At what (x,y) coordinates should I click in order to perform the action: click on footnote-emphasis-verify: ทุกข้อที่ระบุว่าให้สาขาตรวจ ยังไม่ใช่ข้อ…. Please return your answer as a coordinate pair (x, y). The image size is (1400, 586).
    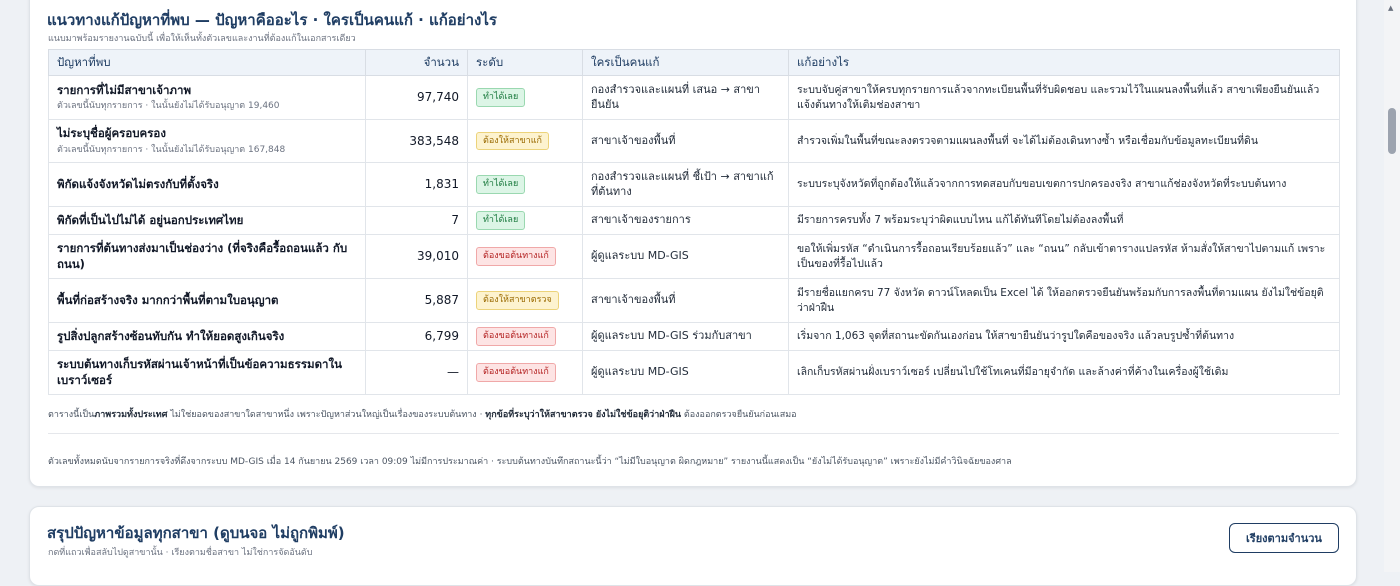
    Looking at the image, I should click on (583, 415).